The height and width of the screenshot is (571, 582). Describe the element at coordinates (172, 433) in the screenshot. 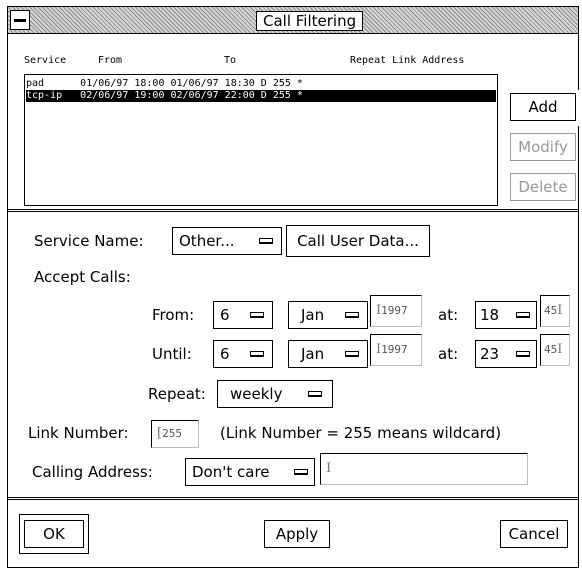

I see `link-number-value: 255` at that location.